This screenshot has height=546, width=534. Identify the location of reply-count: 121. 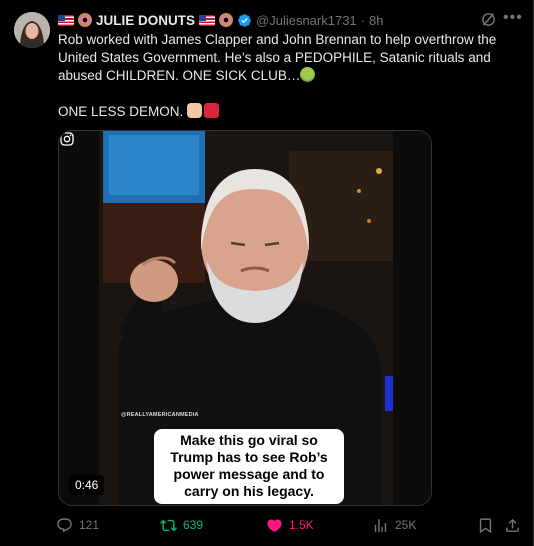
(89, 525).